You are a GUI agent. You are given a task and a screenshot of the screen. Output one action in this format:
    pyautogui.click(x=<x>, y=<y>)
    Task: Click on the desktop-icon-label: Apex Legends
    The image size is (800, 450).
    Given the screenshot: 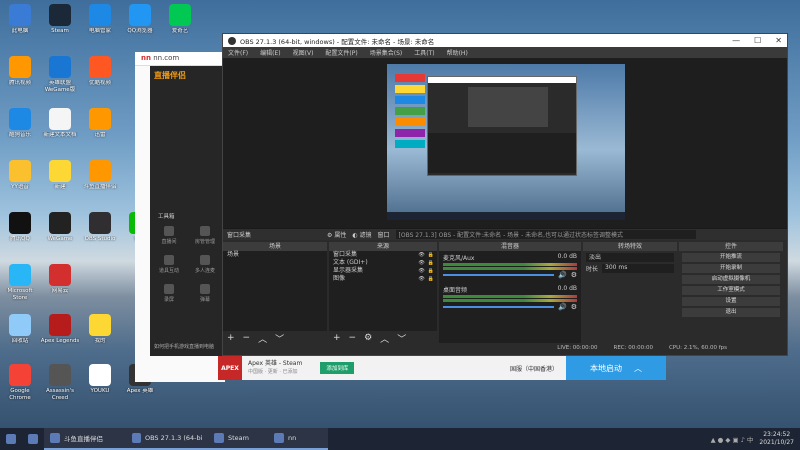 What is the action you would take?
    pyautogui.click(x=60, y=341)
    